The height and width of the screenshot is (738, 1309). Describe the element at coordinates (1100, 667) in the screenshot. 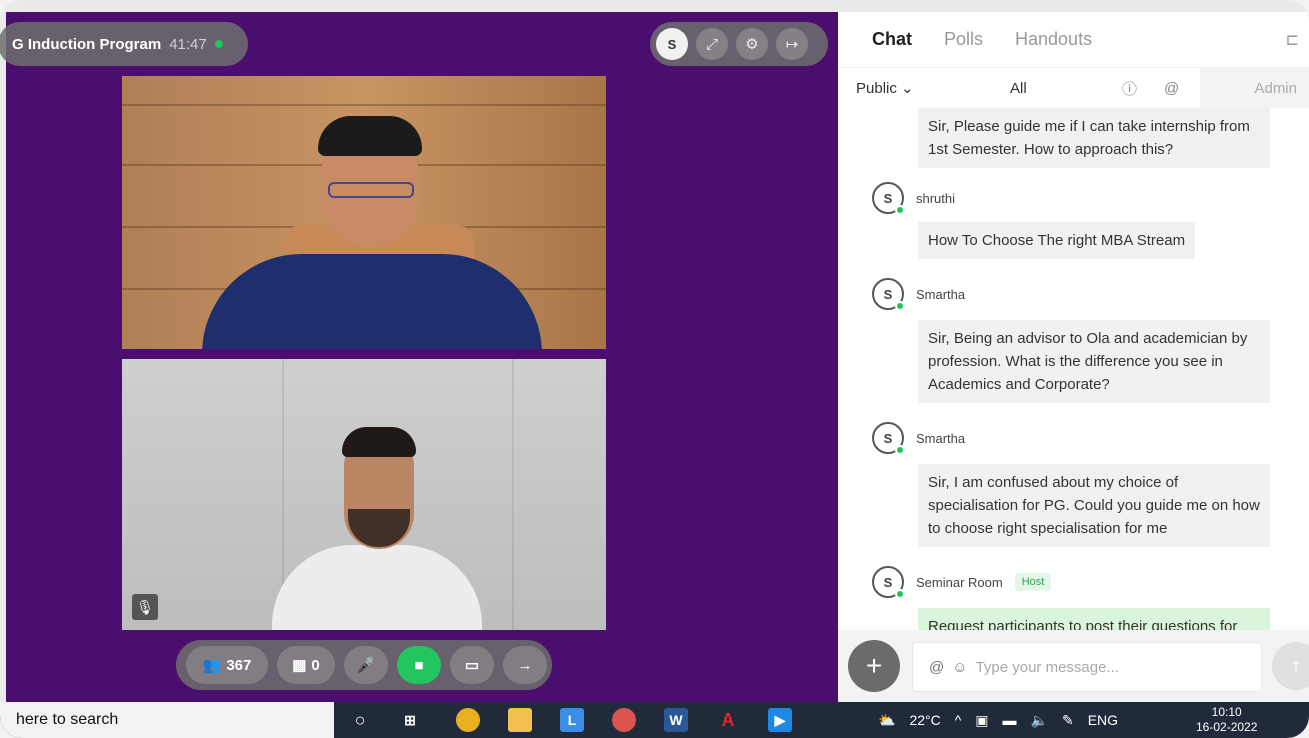

I see `message-input` at that location.